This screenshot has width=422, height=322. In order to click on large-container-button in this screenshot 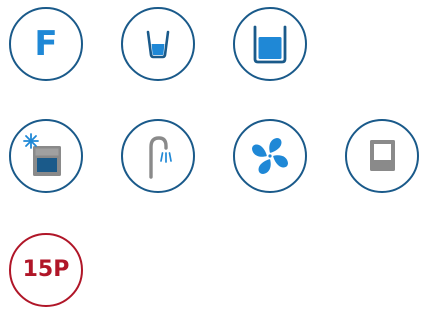, I will do `click(270, 44)`.